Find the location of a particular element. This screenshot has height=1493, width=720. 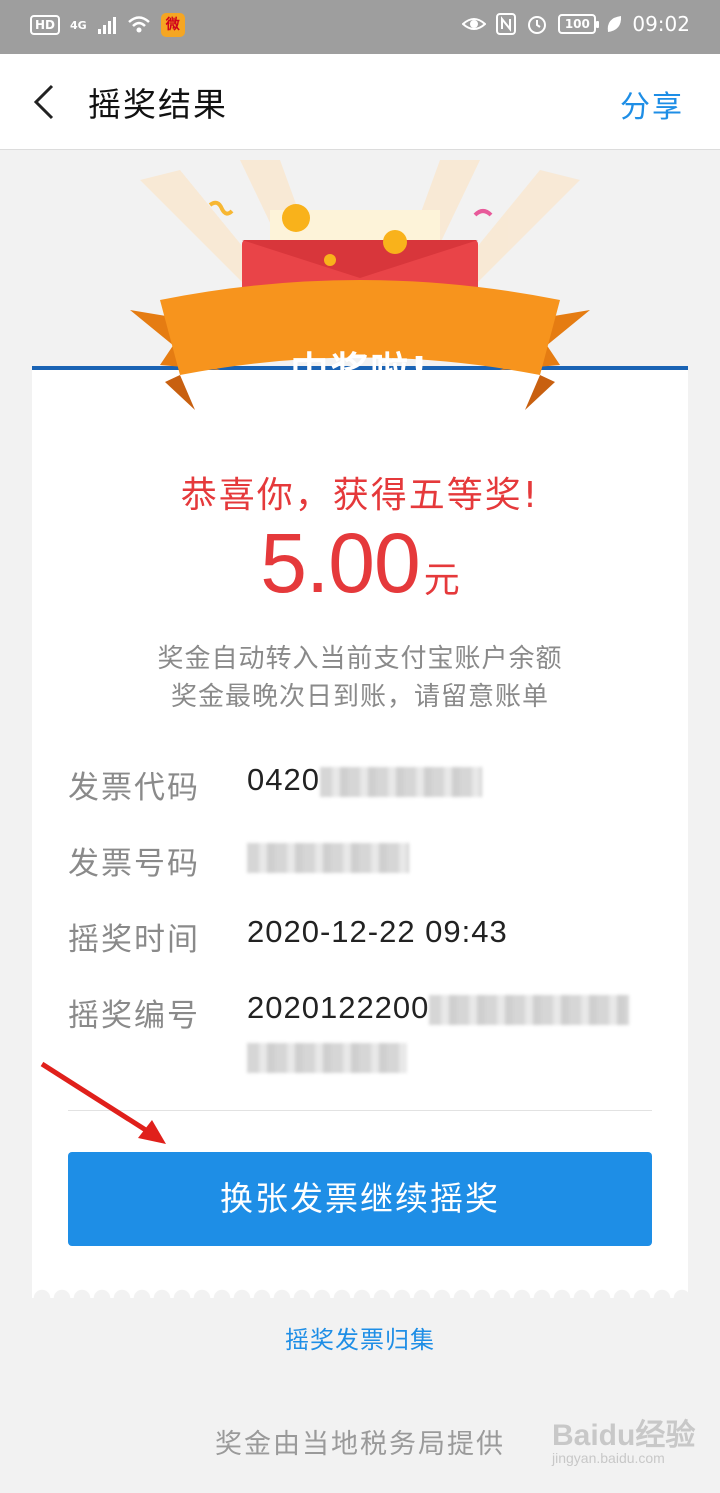

nfc-icon is located at coordinates (506, 24).